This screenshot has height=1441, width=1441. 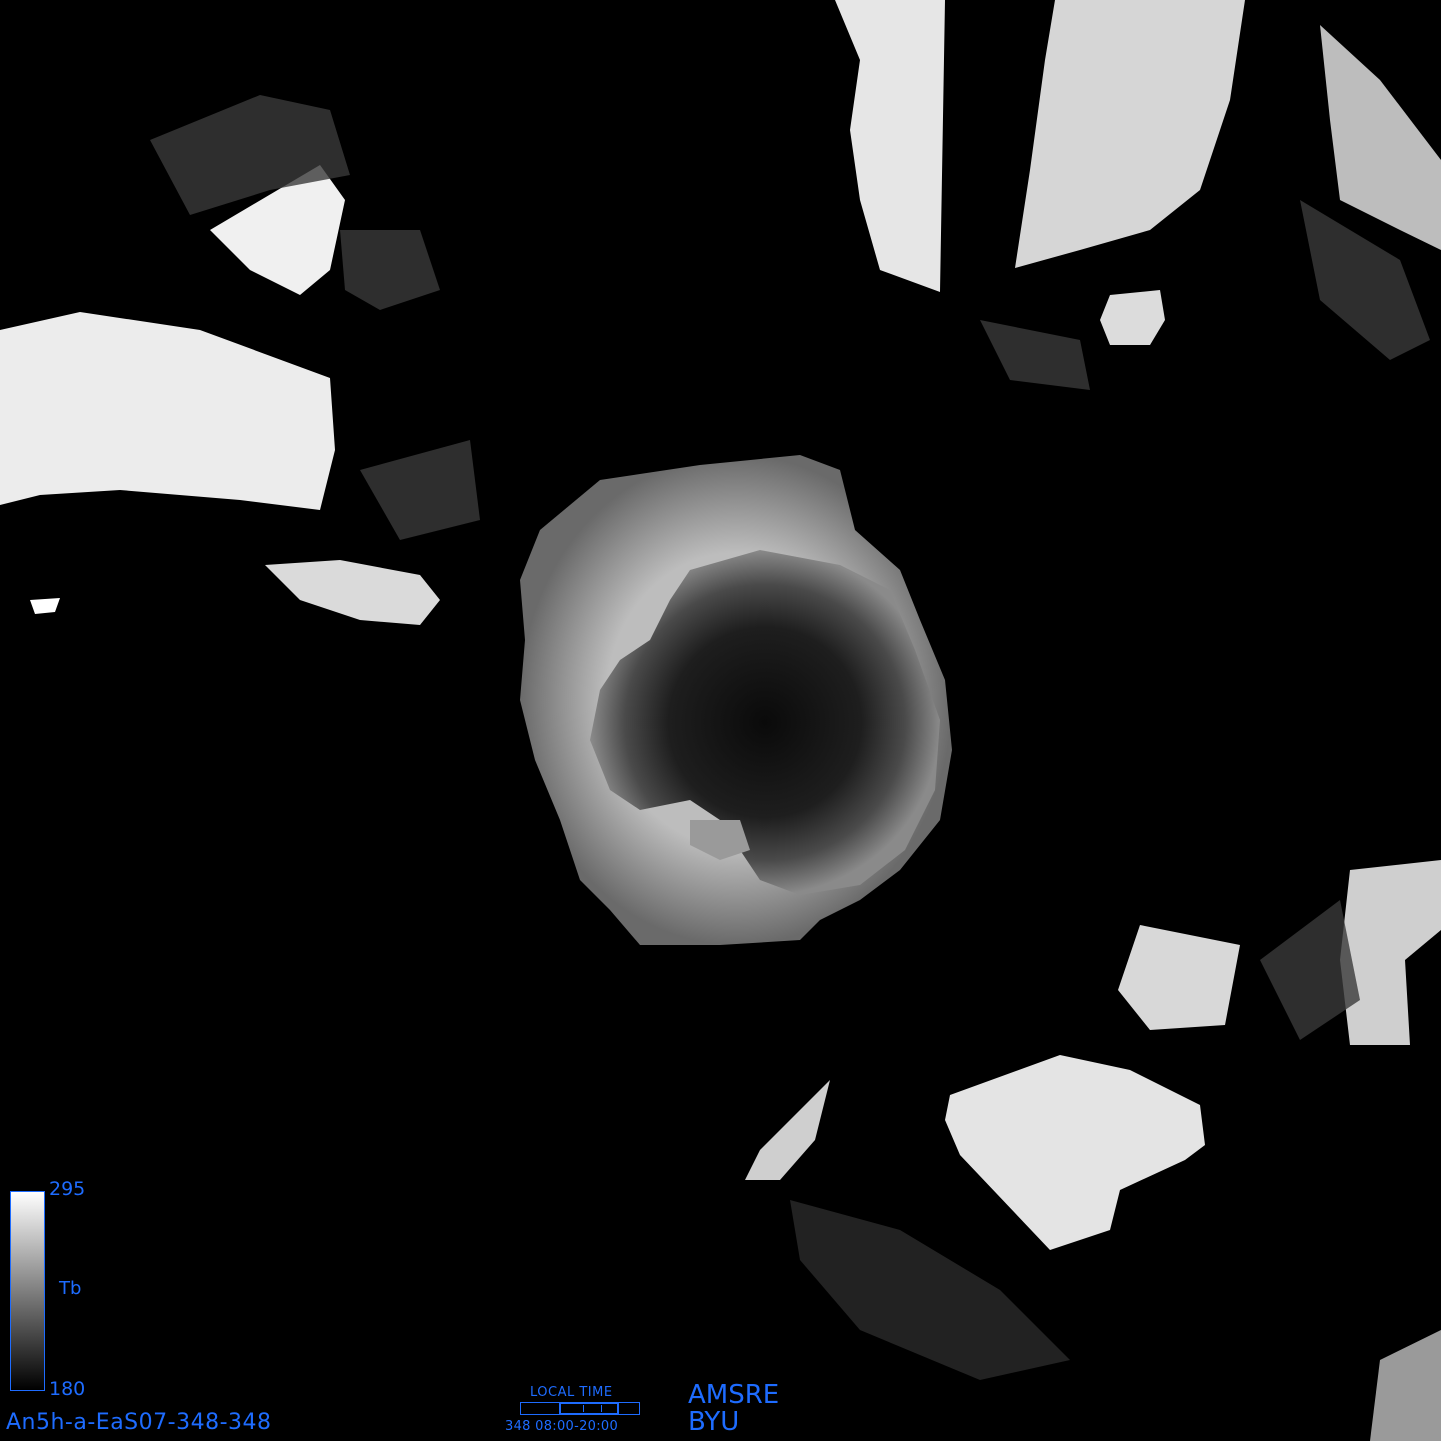 I want to click on organization-label: BYU, so click(x=714, y=1422).